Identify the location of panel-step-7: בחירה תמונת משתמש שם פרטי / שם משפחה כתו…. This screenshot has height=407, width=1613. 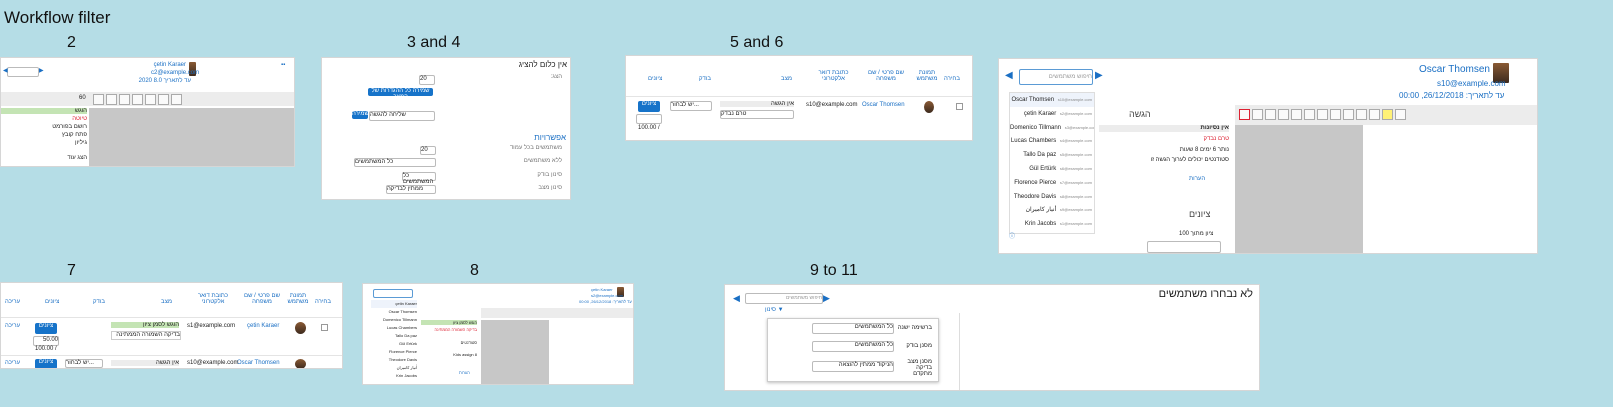
(171, 325).